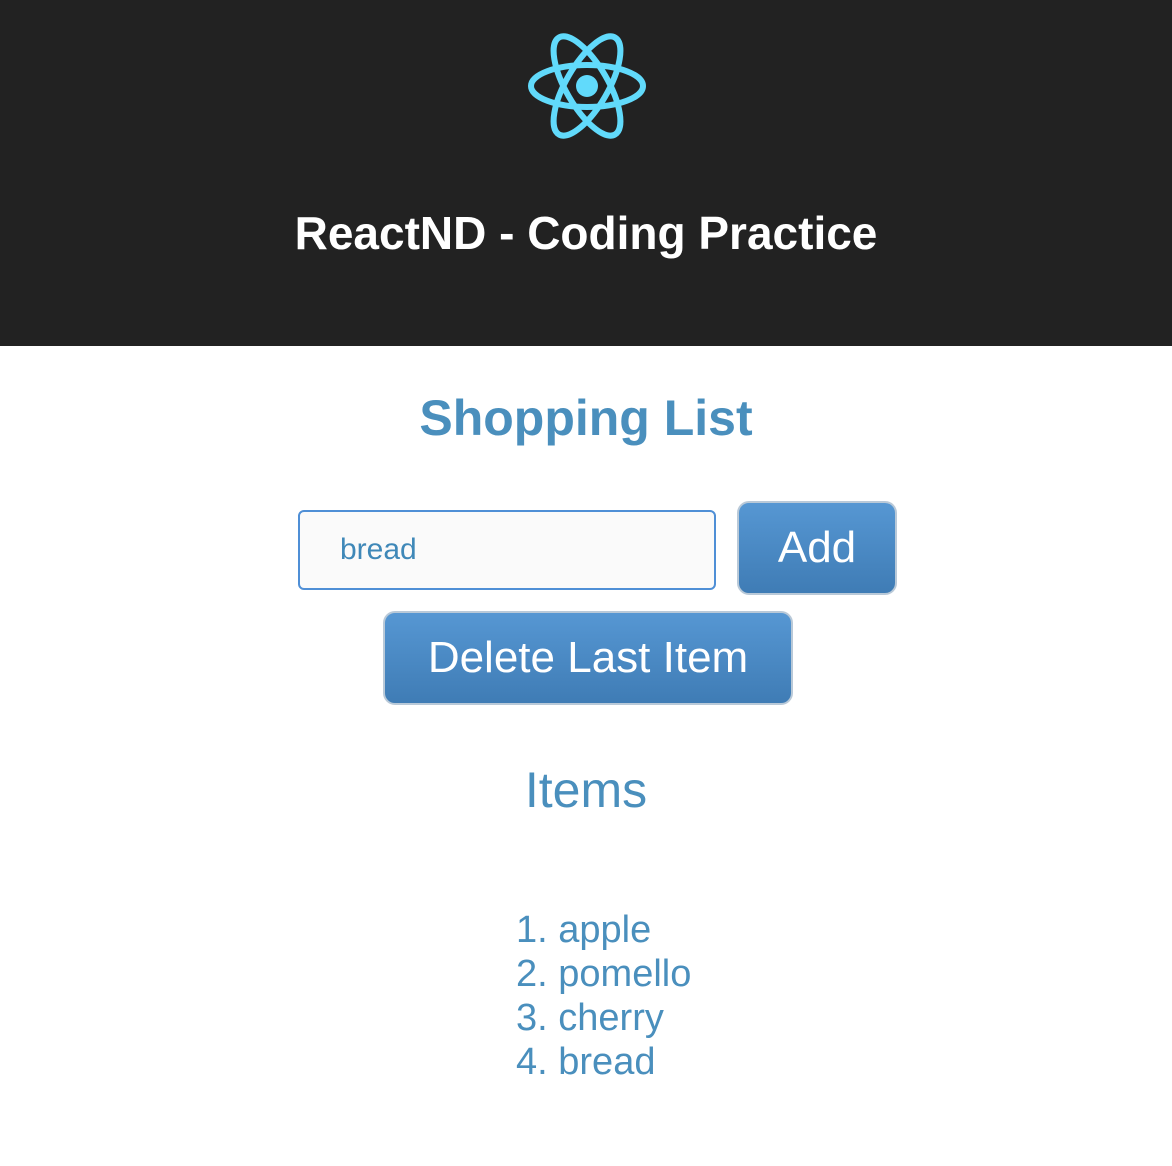  I want to click on list-item: 2. pomello, so click(603, 974).